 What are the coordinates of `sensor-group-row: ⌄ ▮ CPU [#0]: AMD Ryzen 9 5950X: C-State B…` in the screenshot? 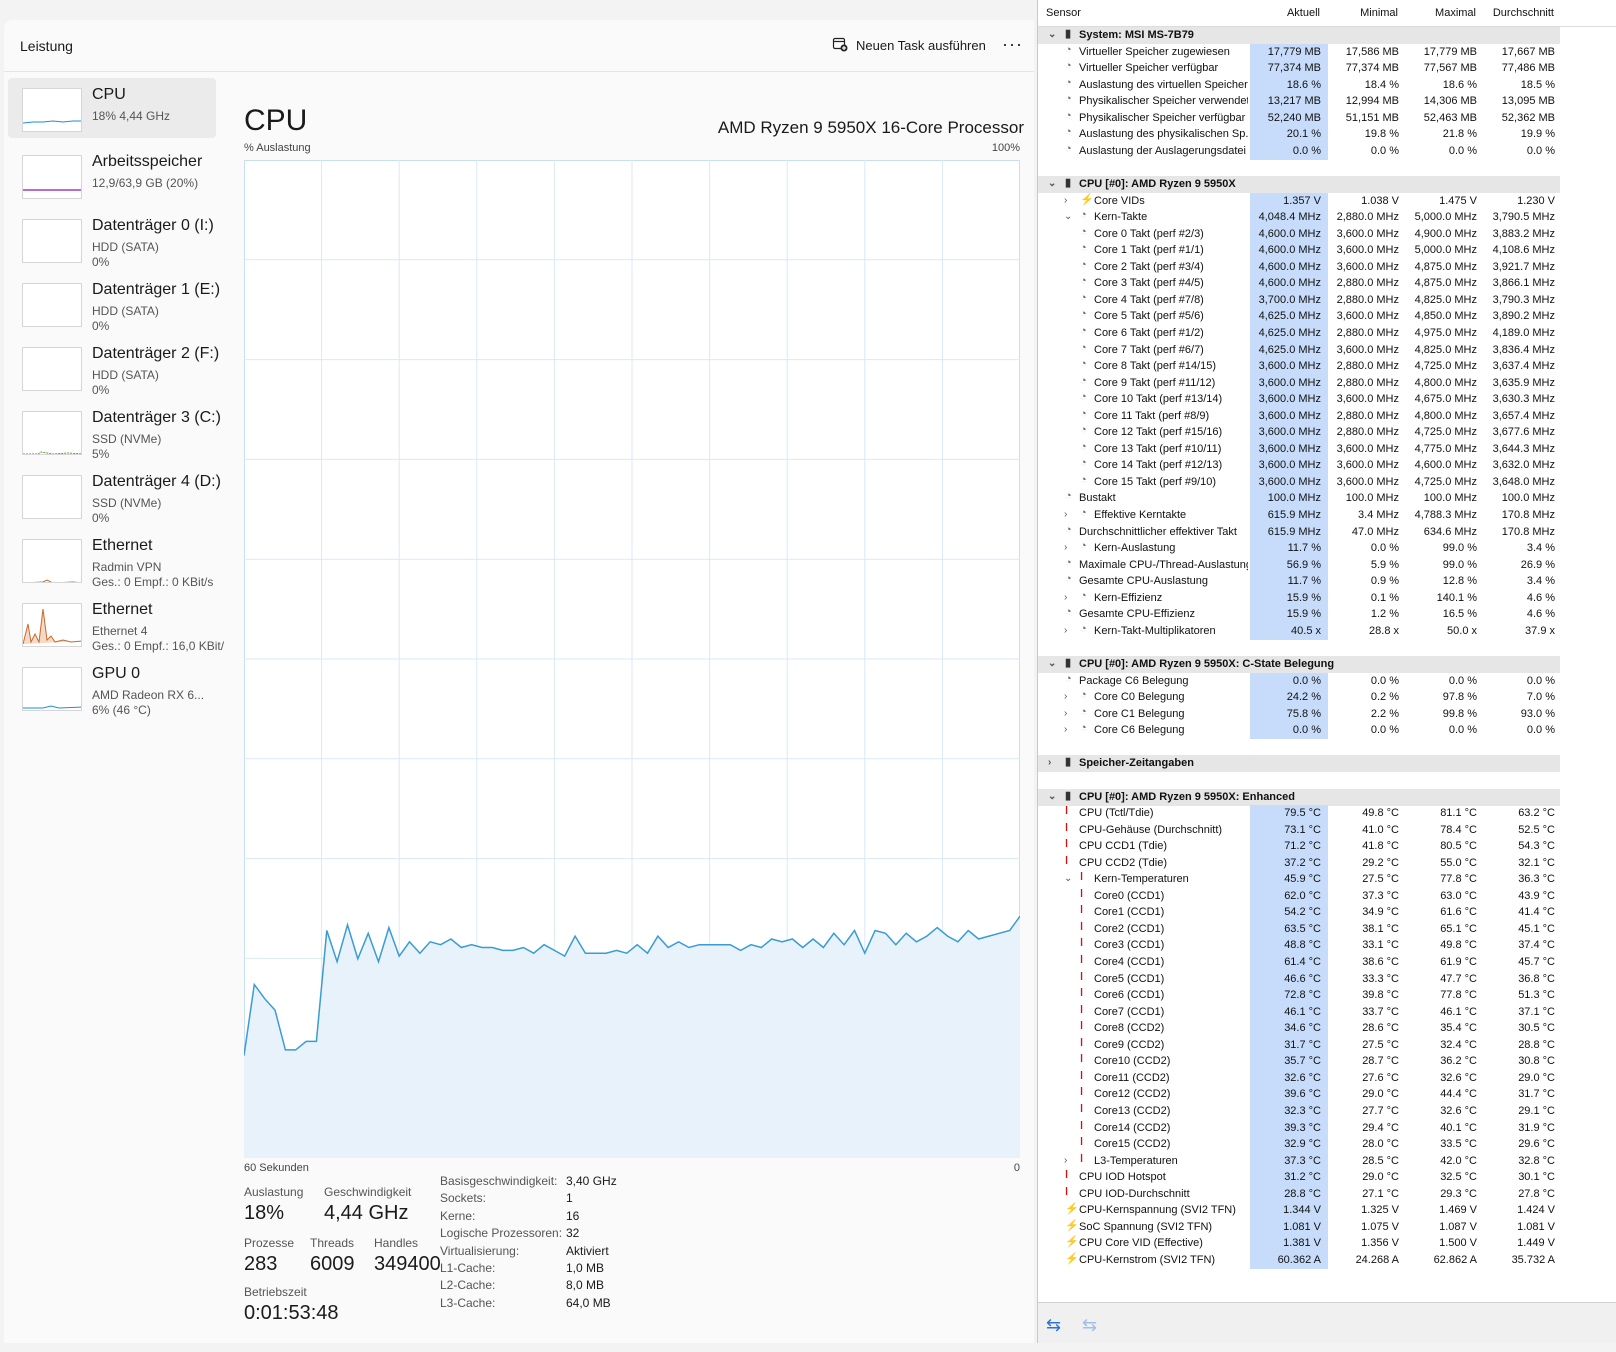 It's located at (1299, 664).